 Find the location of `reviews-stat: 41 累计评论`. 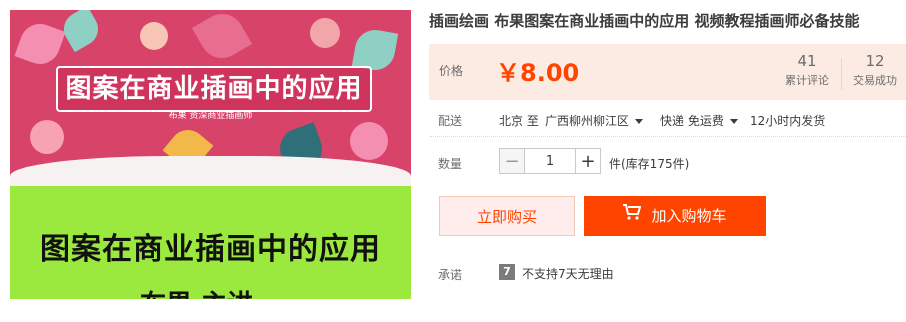

reviews-stat: 41 累计评论 is located at coordinates (807, 70).